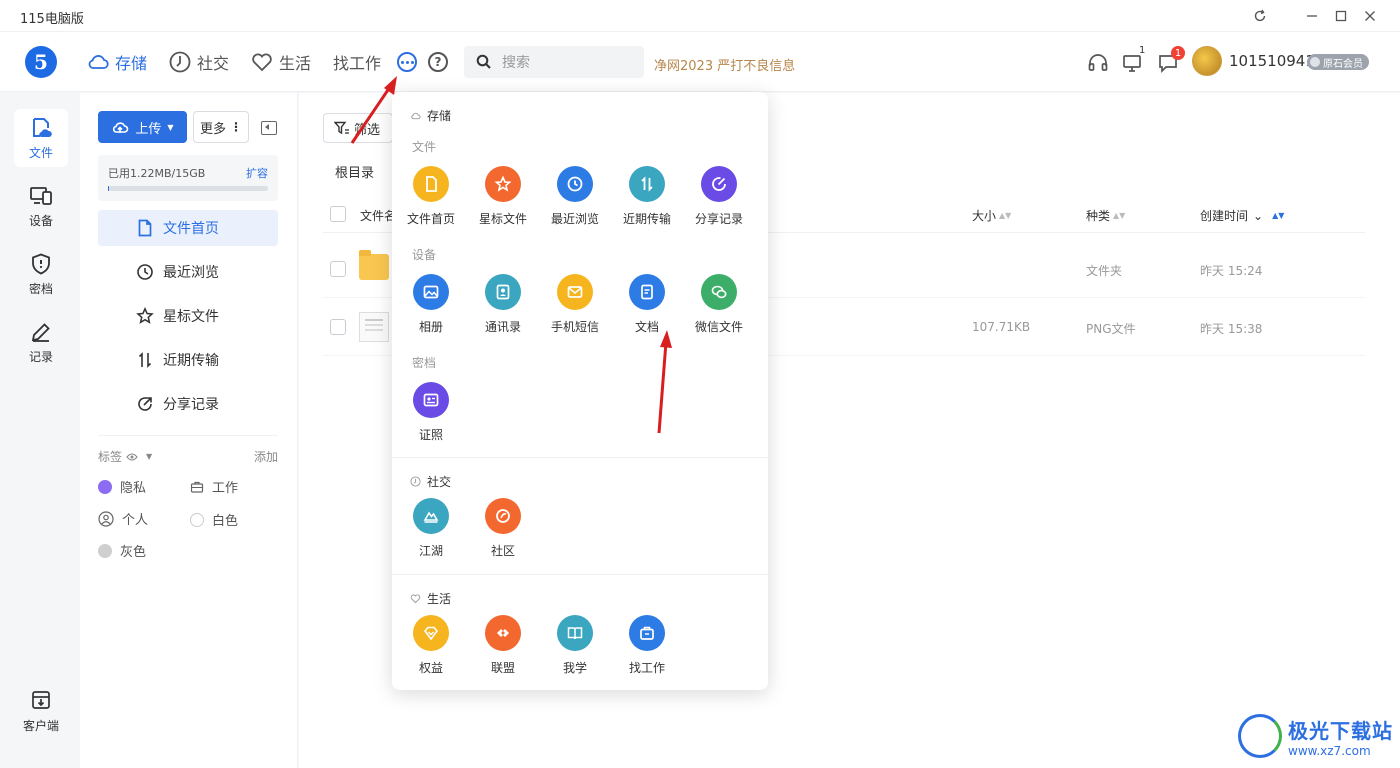 Image resolution: width=1400 pixels, height=768 pixels. Describe the element at coordinates (424, 363) in the screenshot. I see `vault-subtitle: 密档` at that location.